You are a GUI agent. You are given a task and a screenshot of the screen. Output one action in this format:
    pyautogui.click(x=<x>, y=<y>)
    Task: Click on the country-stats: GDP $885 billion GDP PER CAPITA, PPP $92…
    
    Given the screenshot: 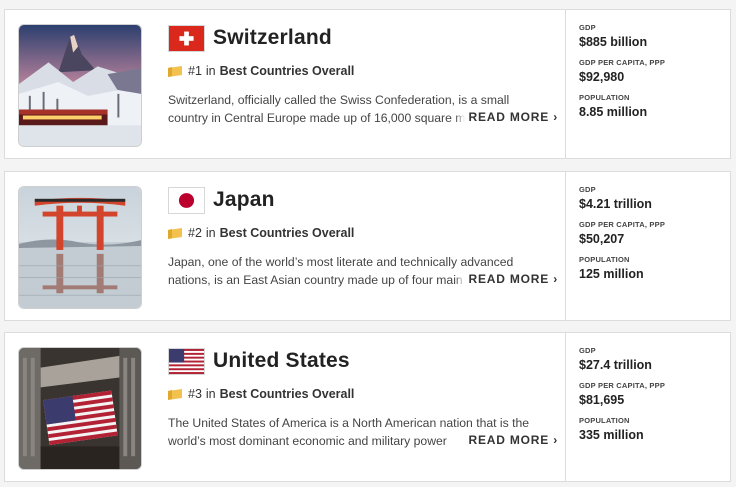 What is the action you would take?
    pyautogui.click(x=648, y=84)
    